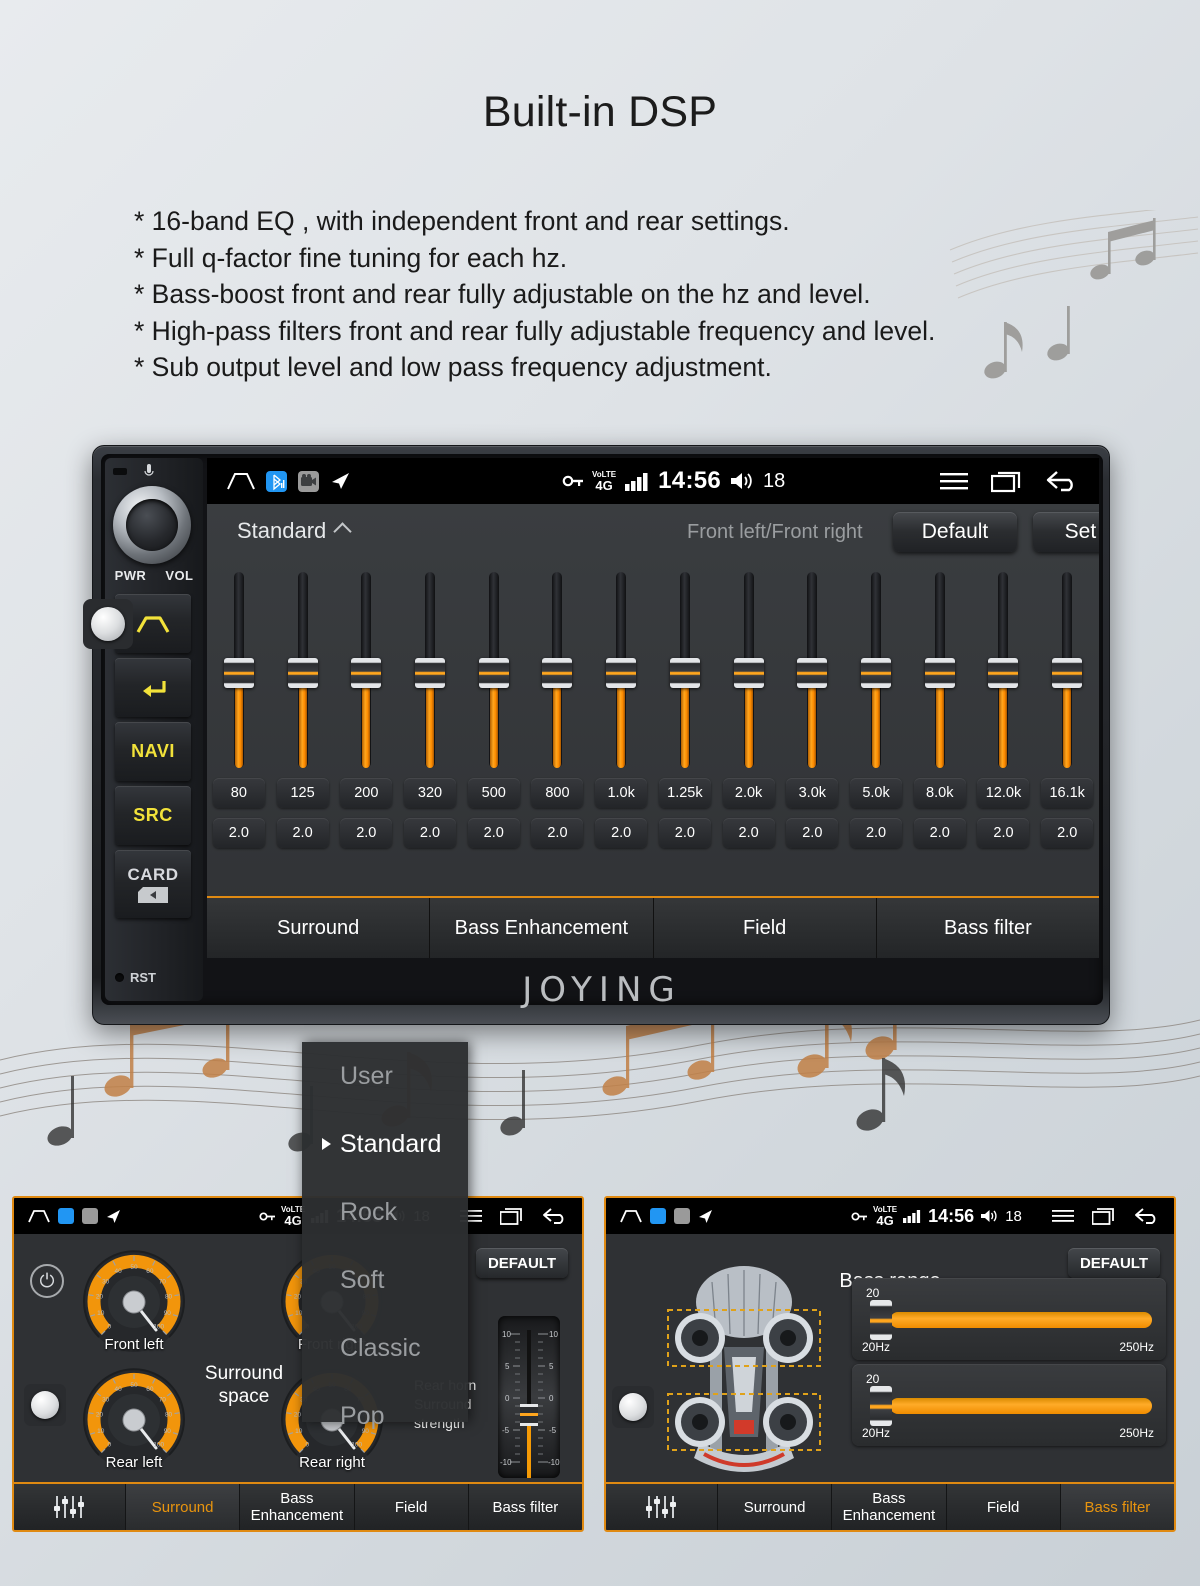 The width and height of the screenshot is (1200, 1586). I want to click on eq-tab: Bass filter, so click(988, 928).